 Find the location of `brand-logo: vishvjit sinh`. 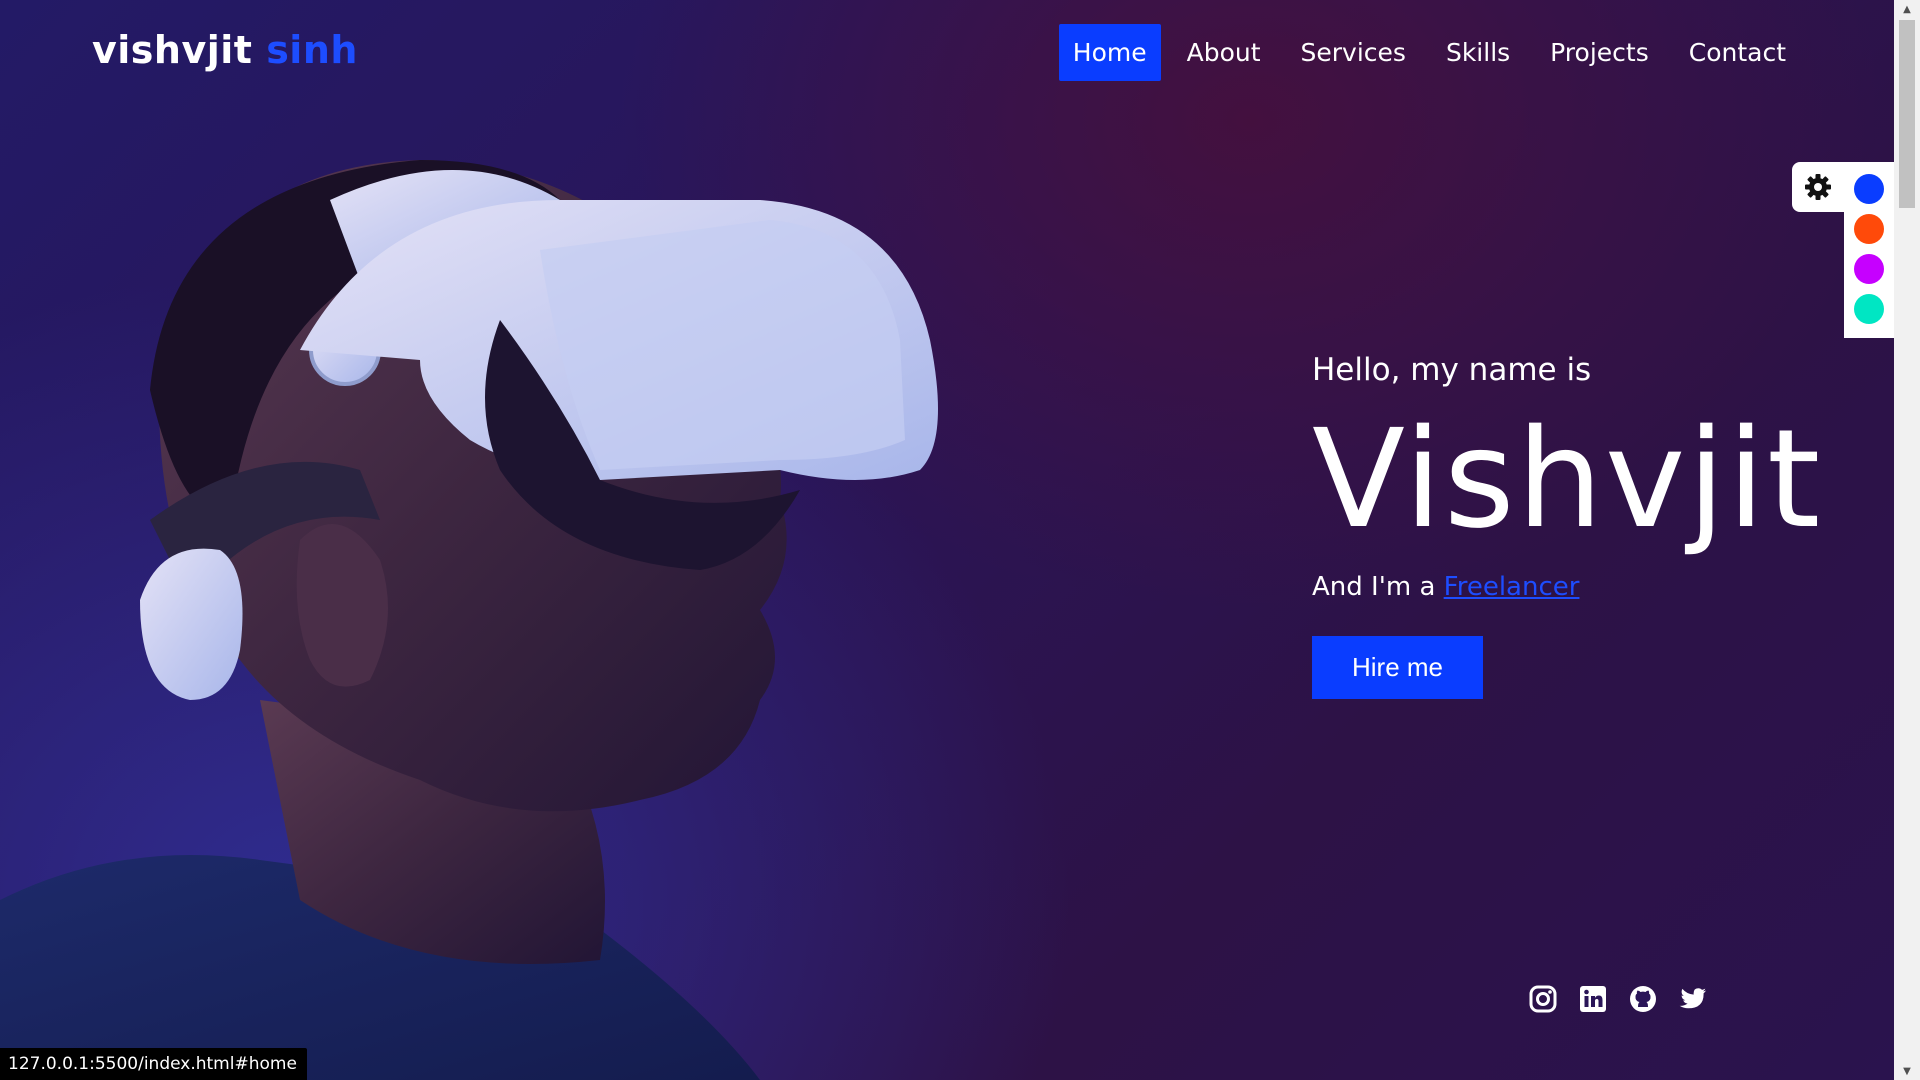

brand-logo: vishvjit sinh is located at coordinates (225, 50).